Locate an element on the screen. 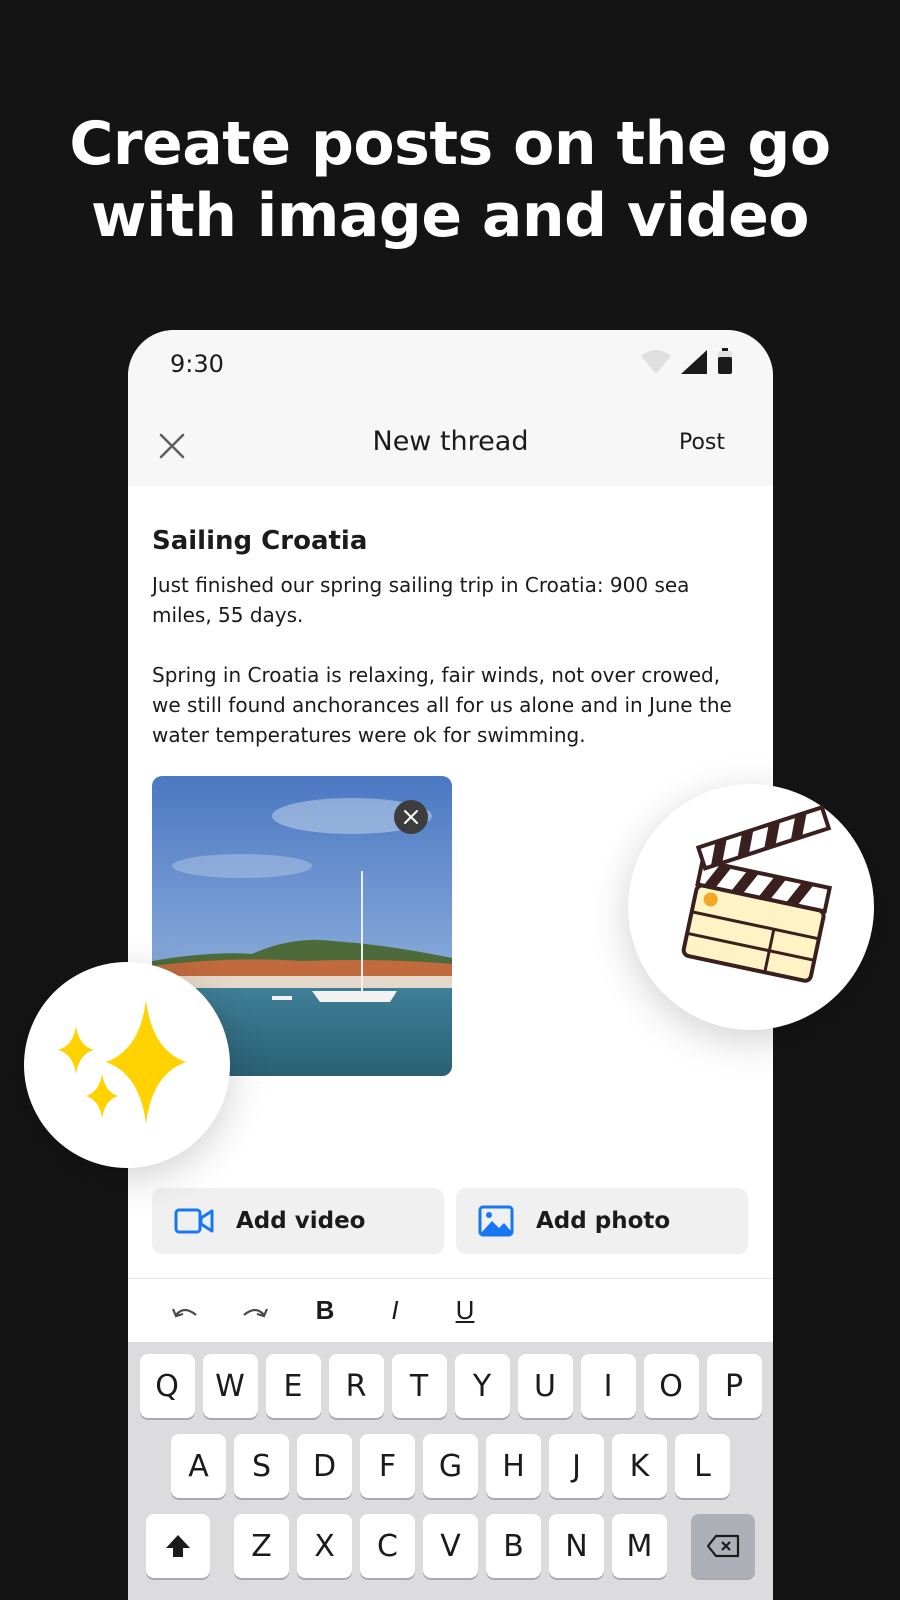 Image resolution: width=900 pixels, height=1600 pixels. key-v: V is located at coordinates (450, 1546).